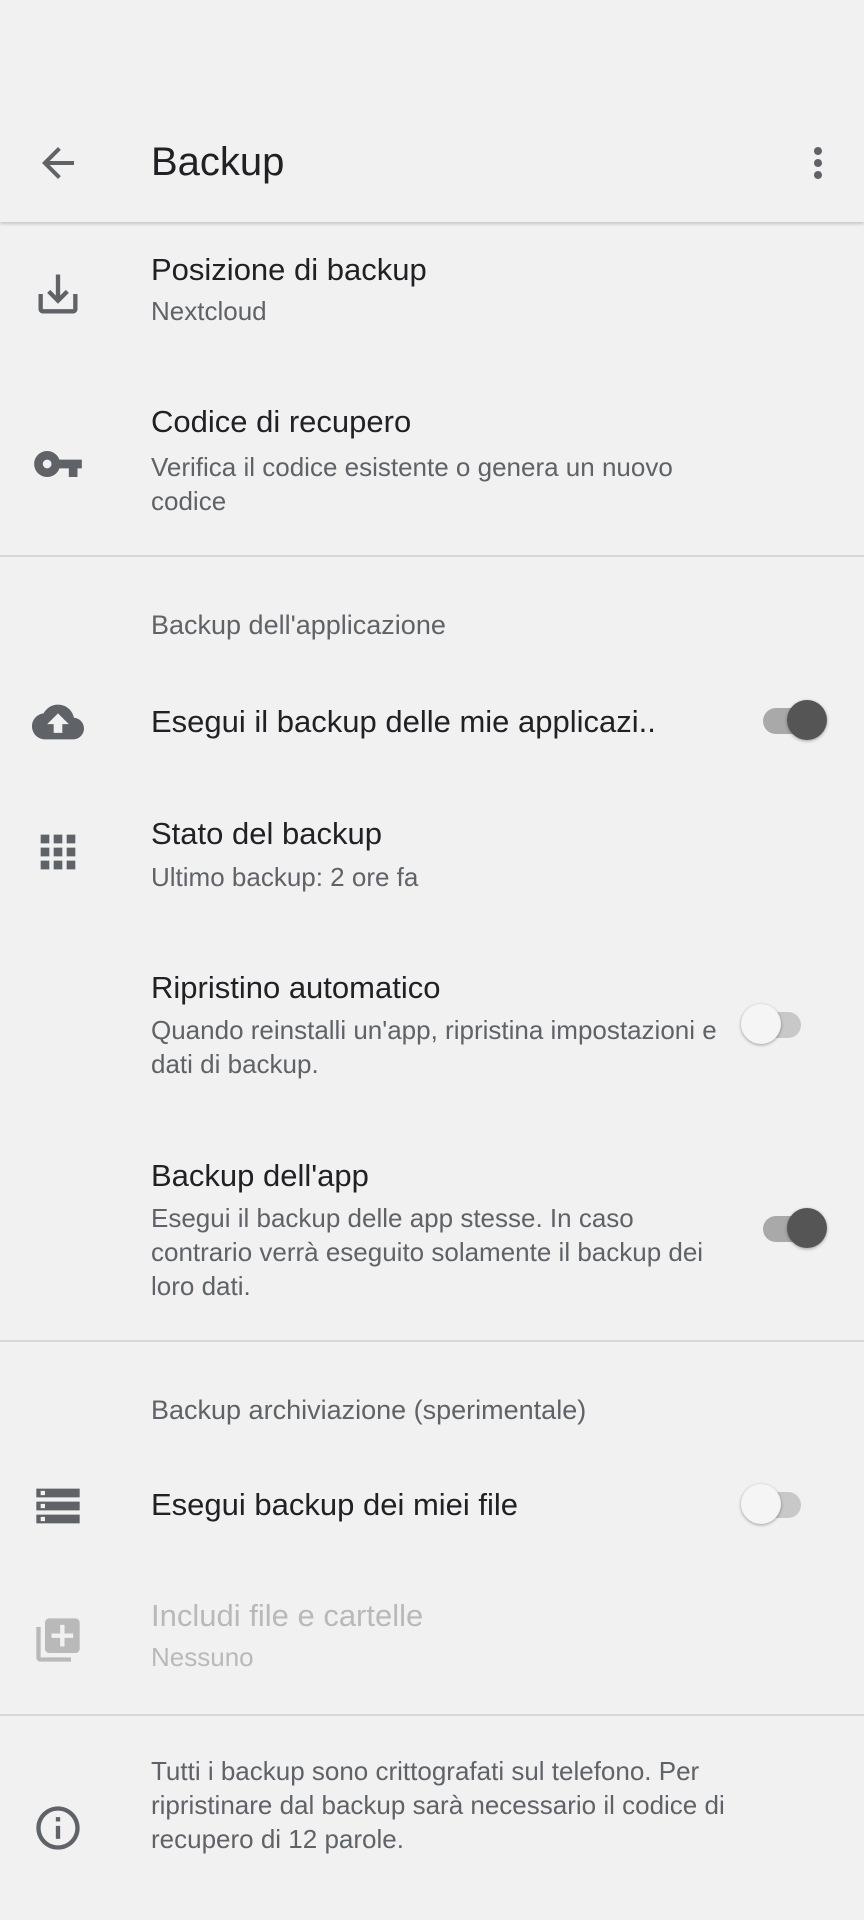  Describe the element at coordinates (369, 1410) in the screenshot. I see `storage-backup-section-header: Backup archiviazione (sperimentale)` at that location.